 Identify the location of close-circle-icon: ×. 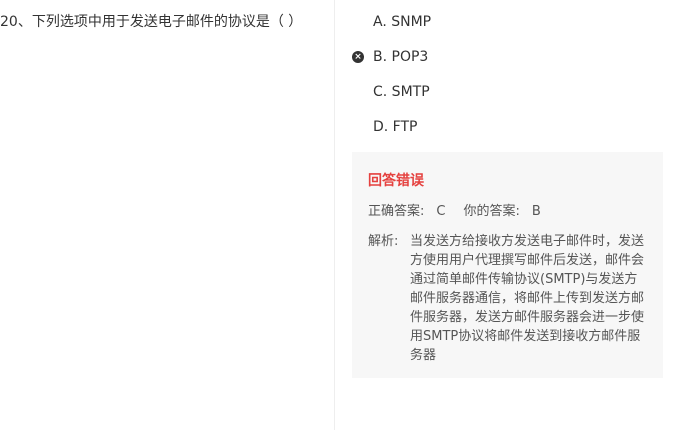
(358, 56).